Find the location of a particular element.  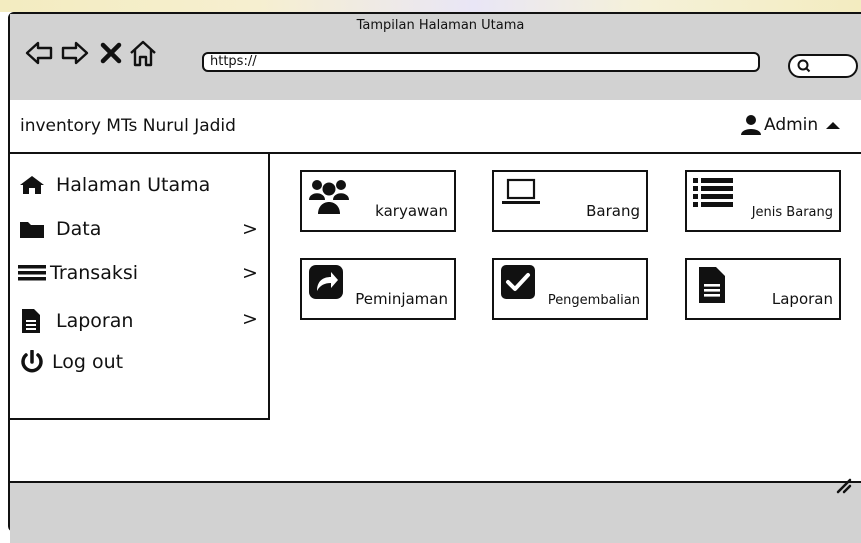

close-x-icon is located at coordinates (111, 53).